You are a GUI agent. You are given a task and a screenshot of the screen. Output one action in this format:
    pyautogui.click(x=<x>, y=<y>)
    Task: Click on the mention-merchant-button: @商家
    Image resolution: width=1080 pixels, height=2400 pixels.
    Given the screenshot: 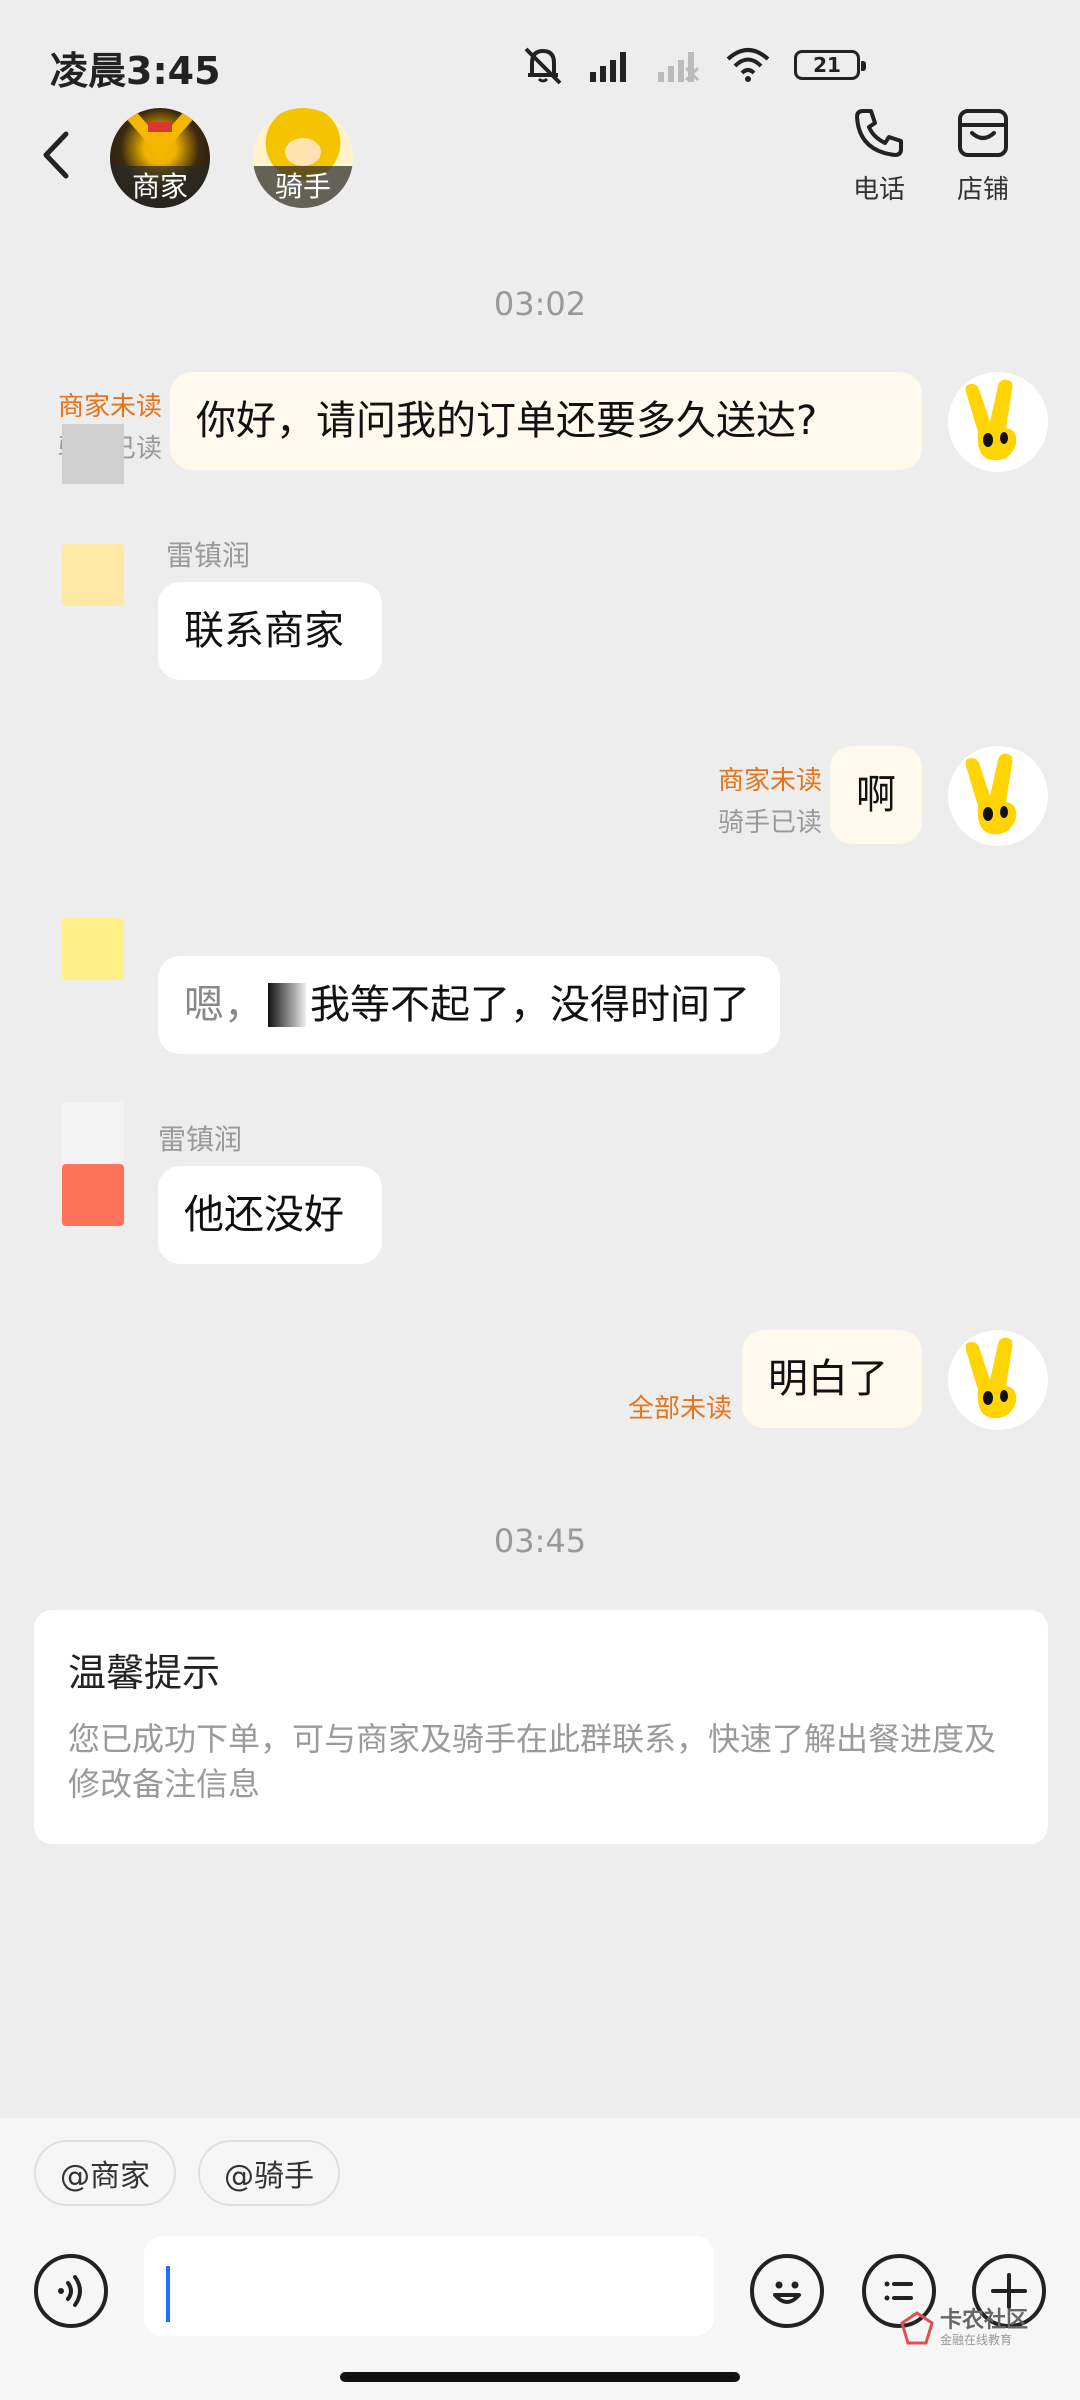 What is the action you would take?
    pyautogui.click(x=105, y=2173)
    